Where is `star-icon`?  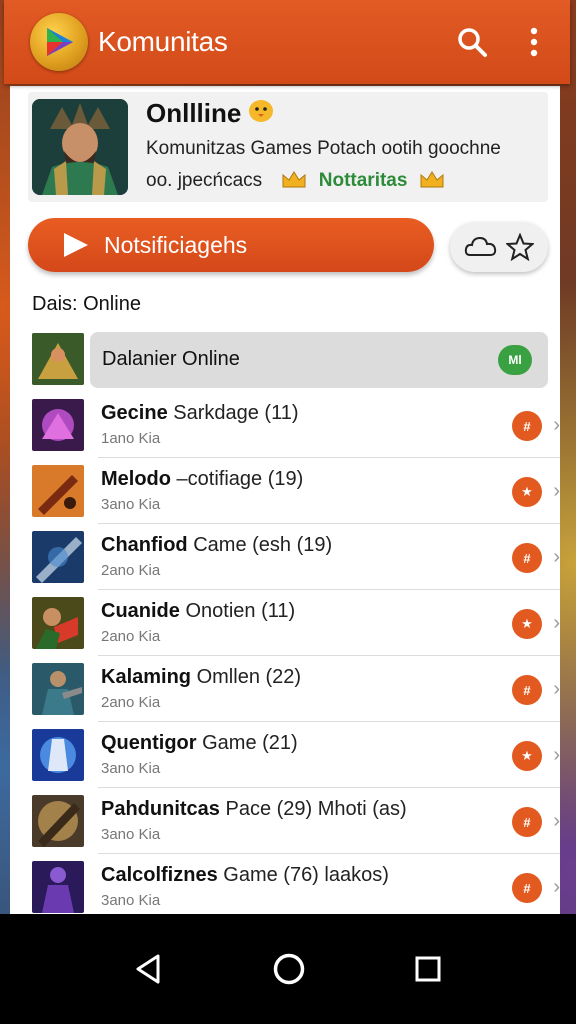
star-icon is located at coordinates (520, 247).